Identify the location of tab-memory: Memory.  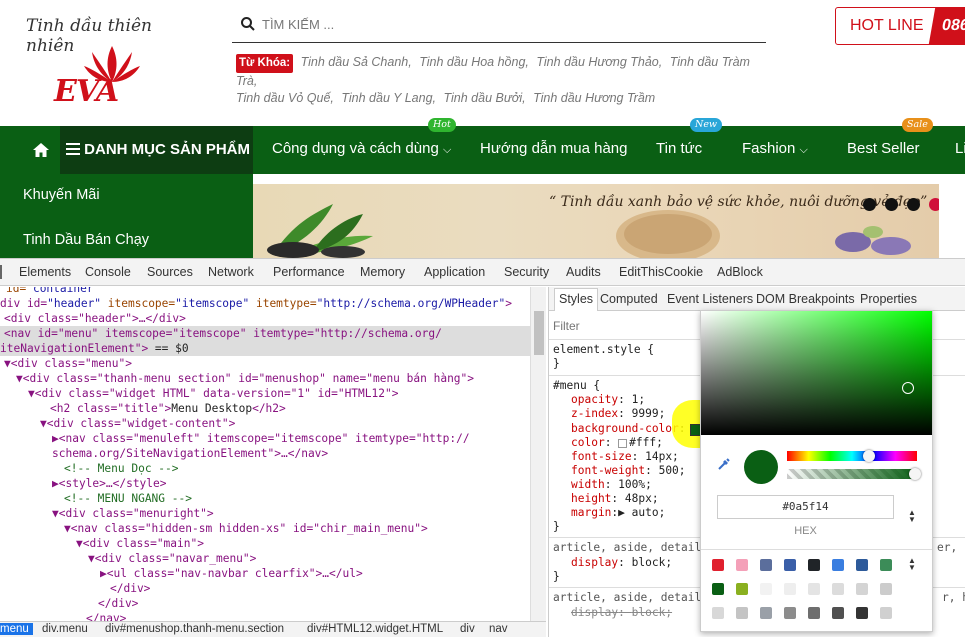
(382, 272).